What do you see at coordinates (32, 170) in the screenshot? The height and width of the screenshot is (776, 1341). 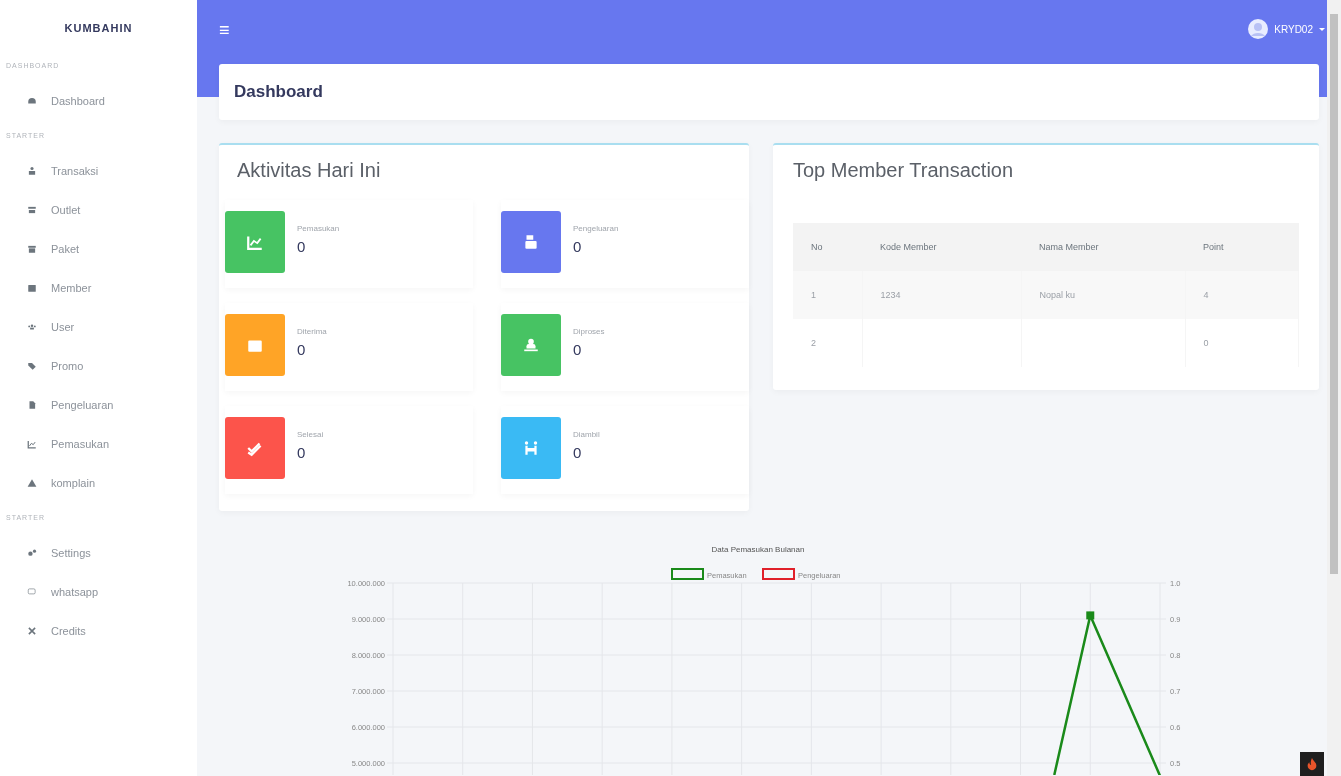 I see `person-icon` at bounding box center [32, 170].